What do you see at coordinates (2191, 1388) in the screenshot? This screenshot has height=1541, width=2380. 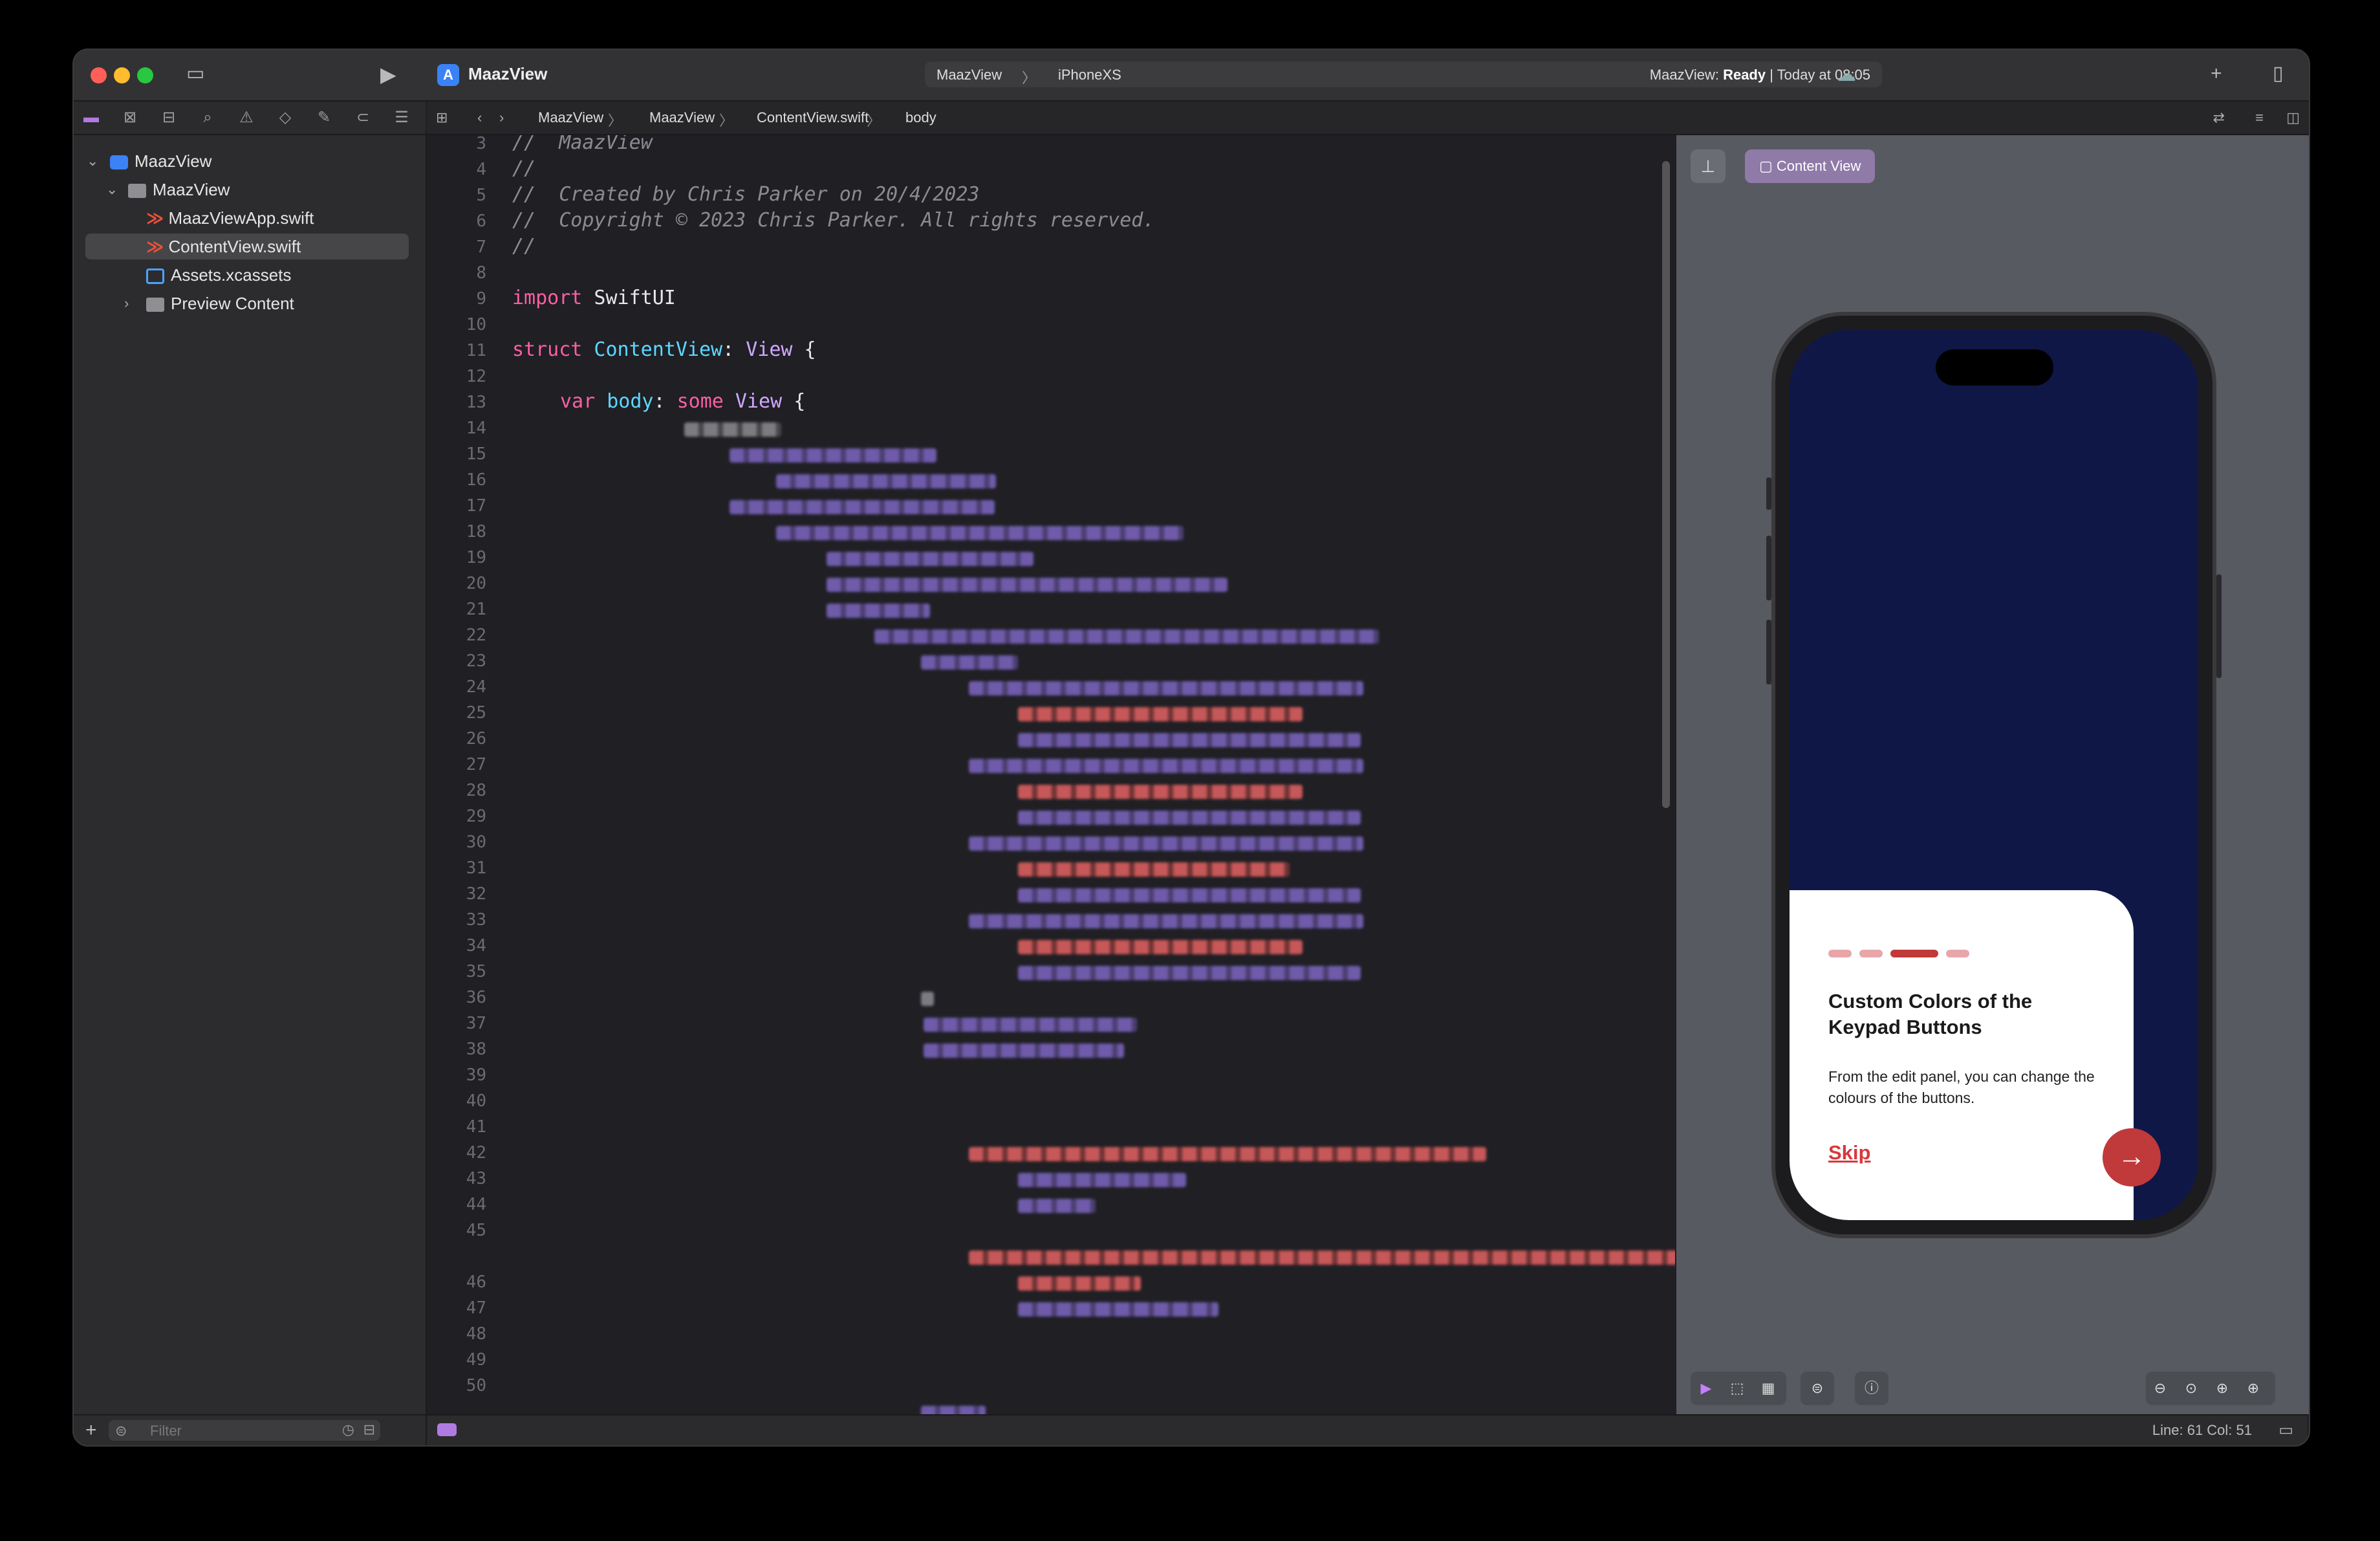 I see `zoom-fit-icon: ⊙` at bounding box center [2191, 1388].